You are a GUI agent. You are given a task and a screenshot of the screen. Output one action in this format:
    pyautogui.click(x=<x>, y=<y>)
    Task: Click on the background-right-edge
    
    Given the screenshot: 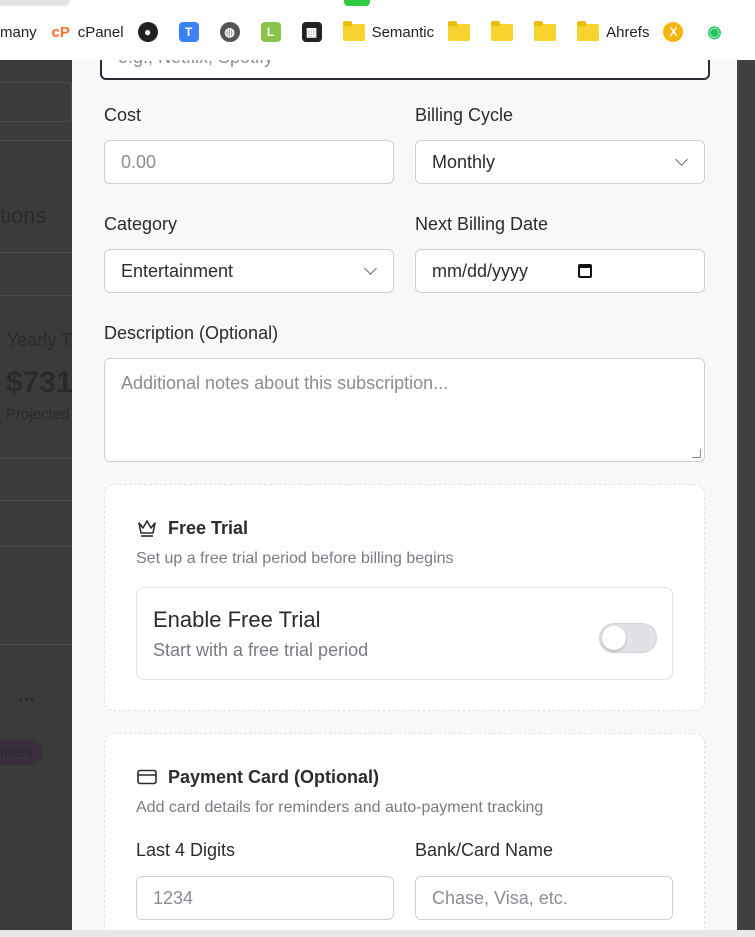 What is the action you would take?
    pyautogui.click(x=746, y=495)
    